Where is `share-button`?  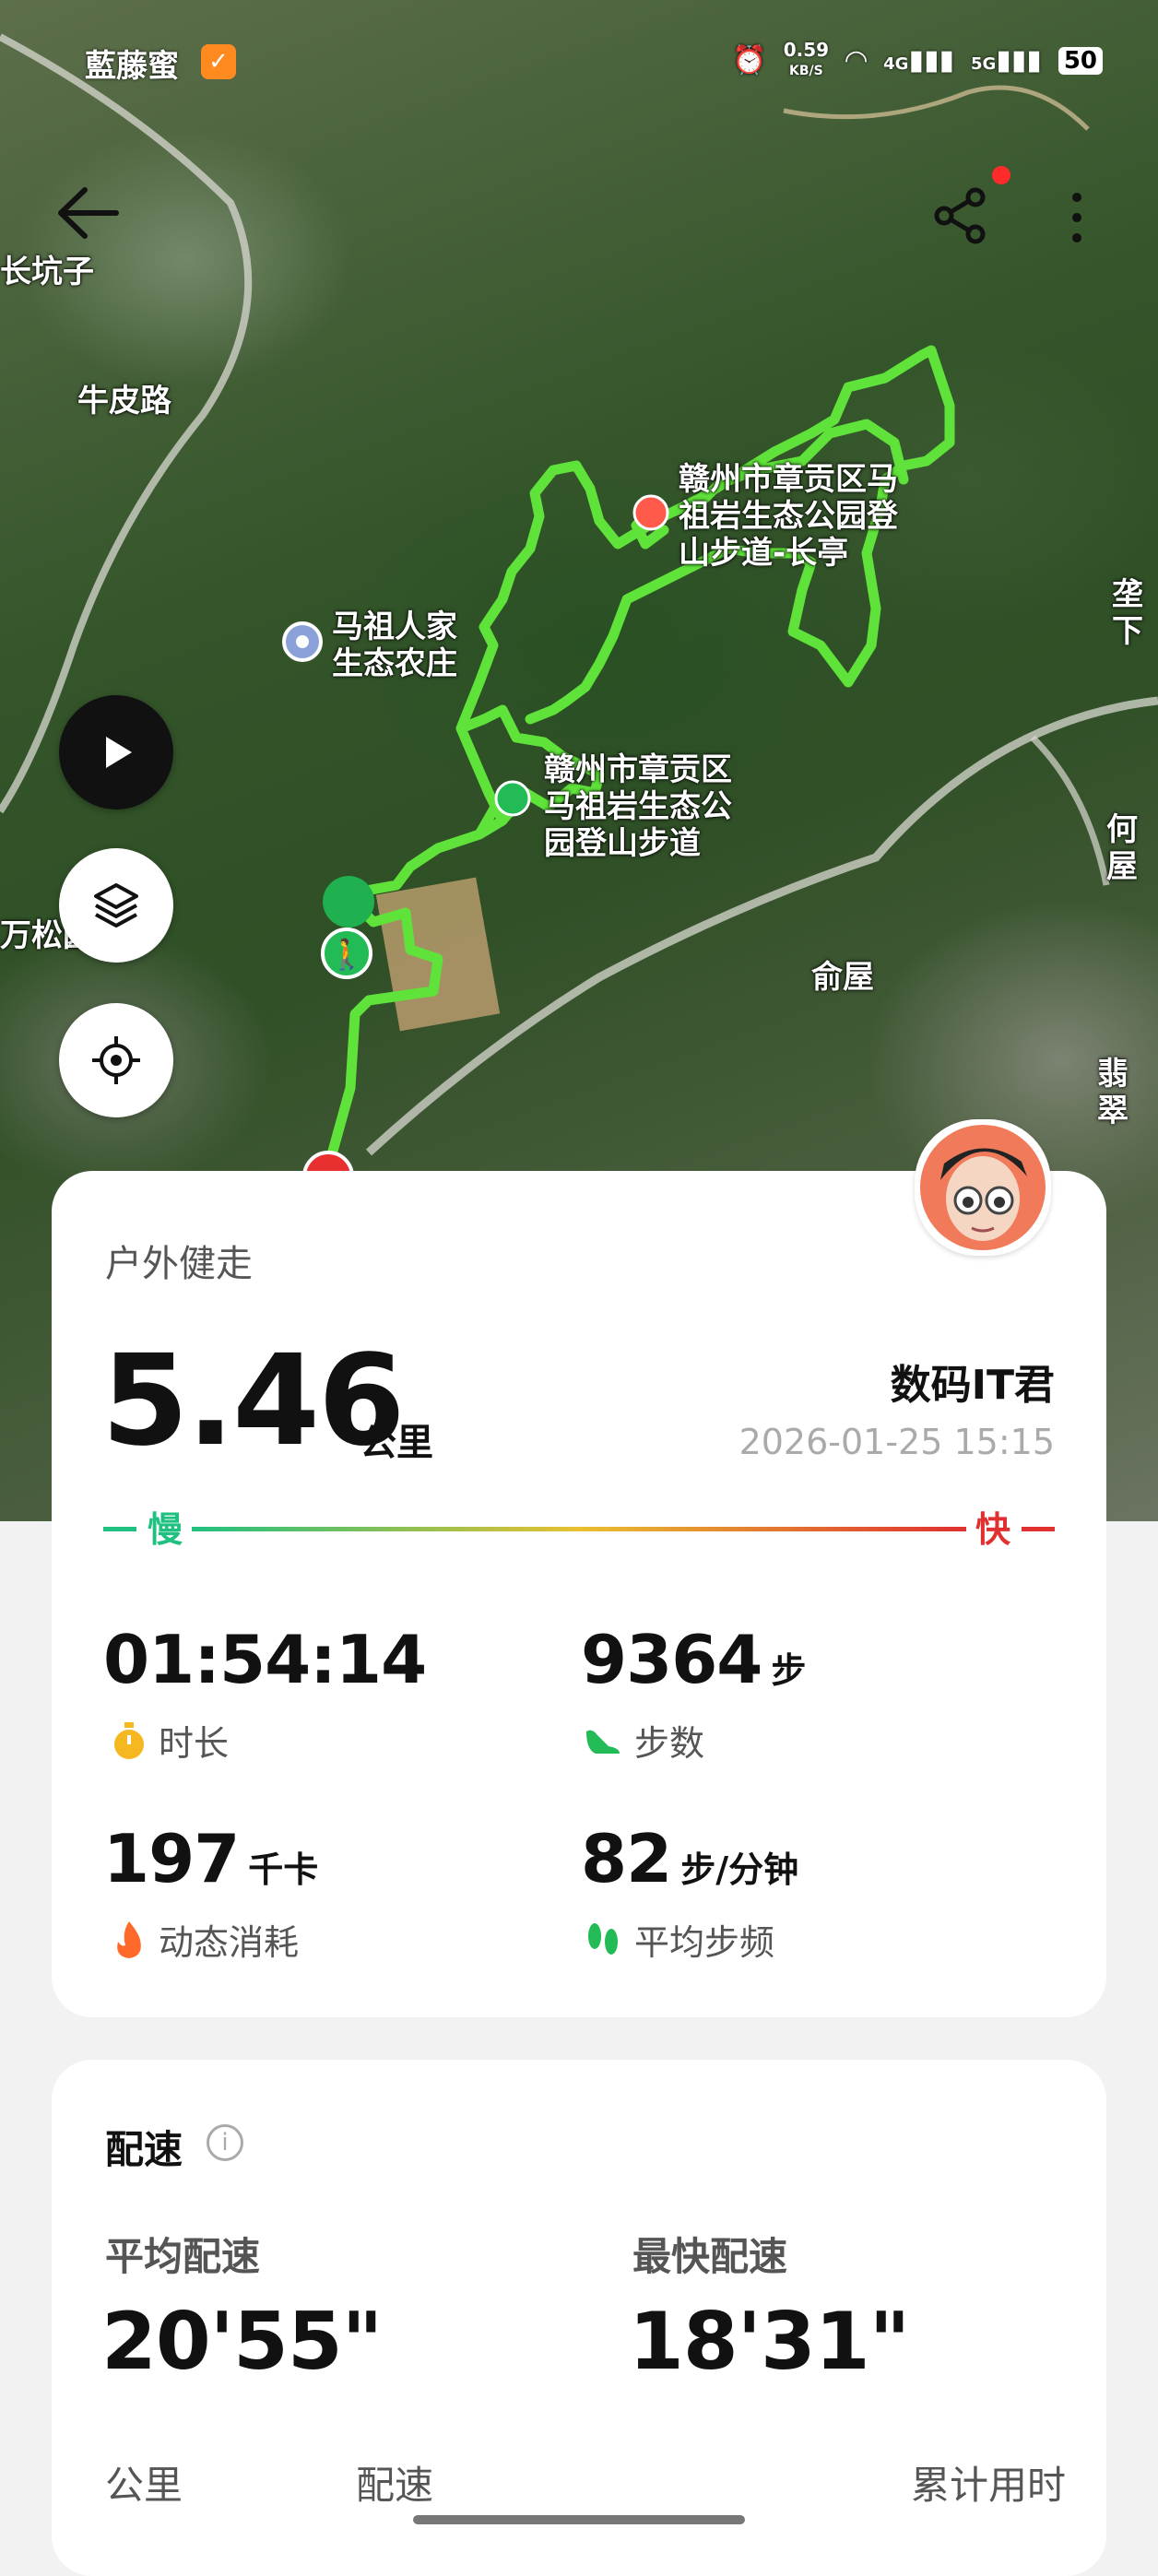 share-button is located at coordinates (960, 217).